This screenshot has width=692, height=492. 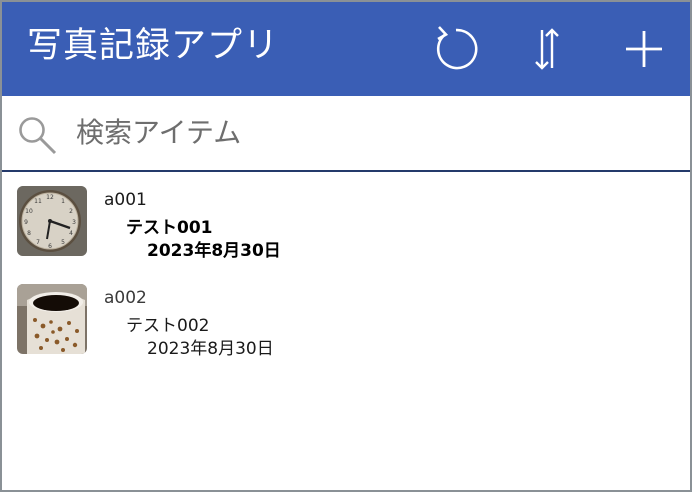 What do you see at coordinates (169, 228) in the screenshot?
I see `item-title: テスト001` at bounding box center [169, 228].